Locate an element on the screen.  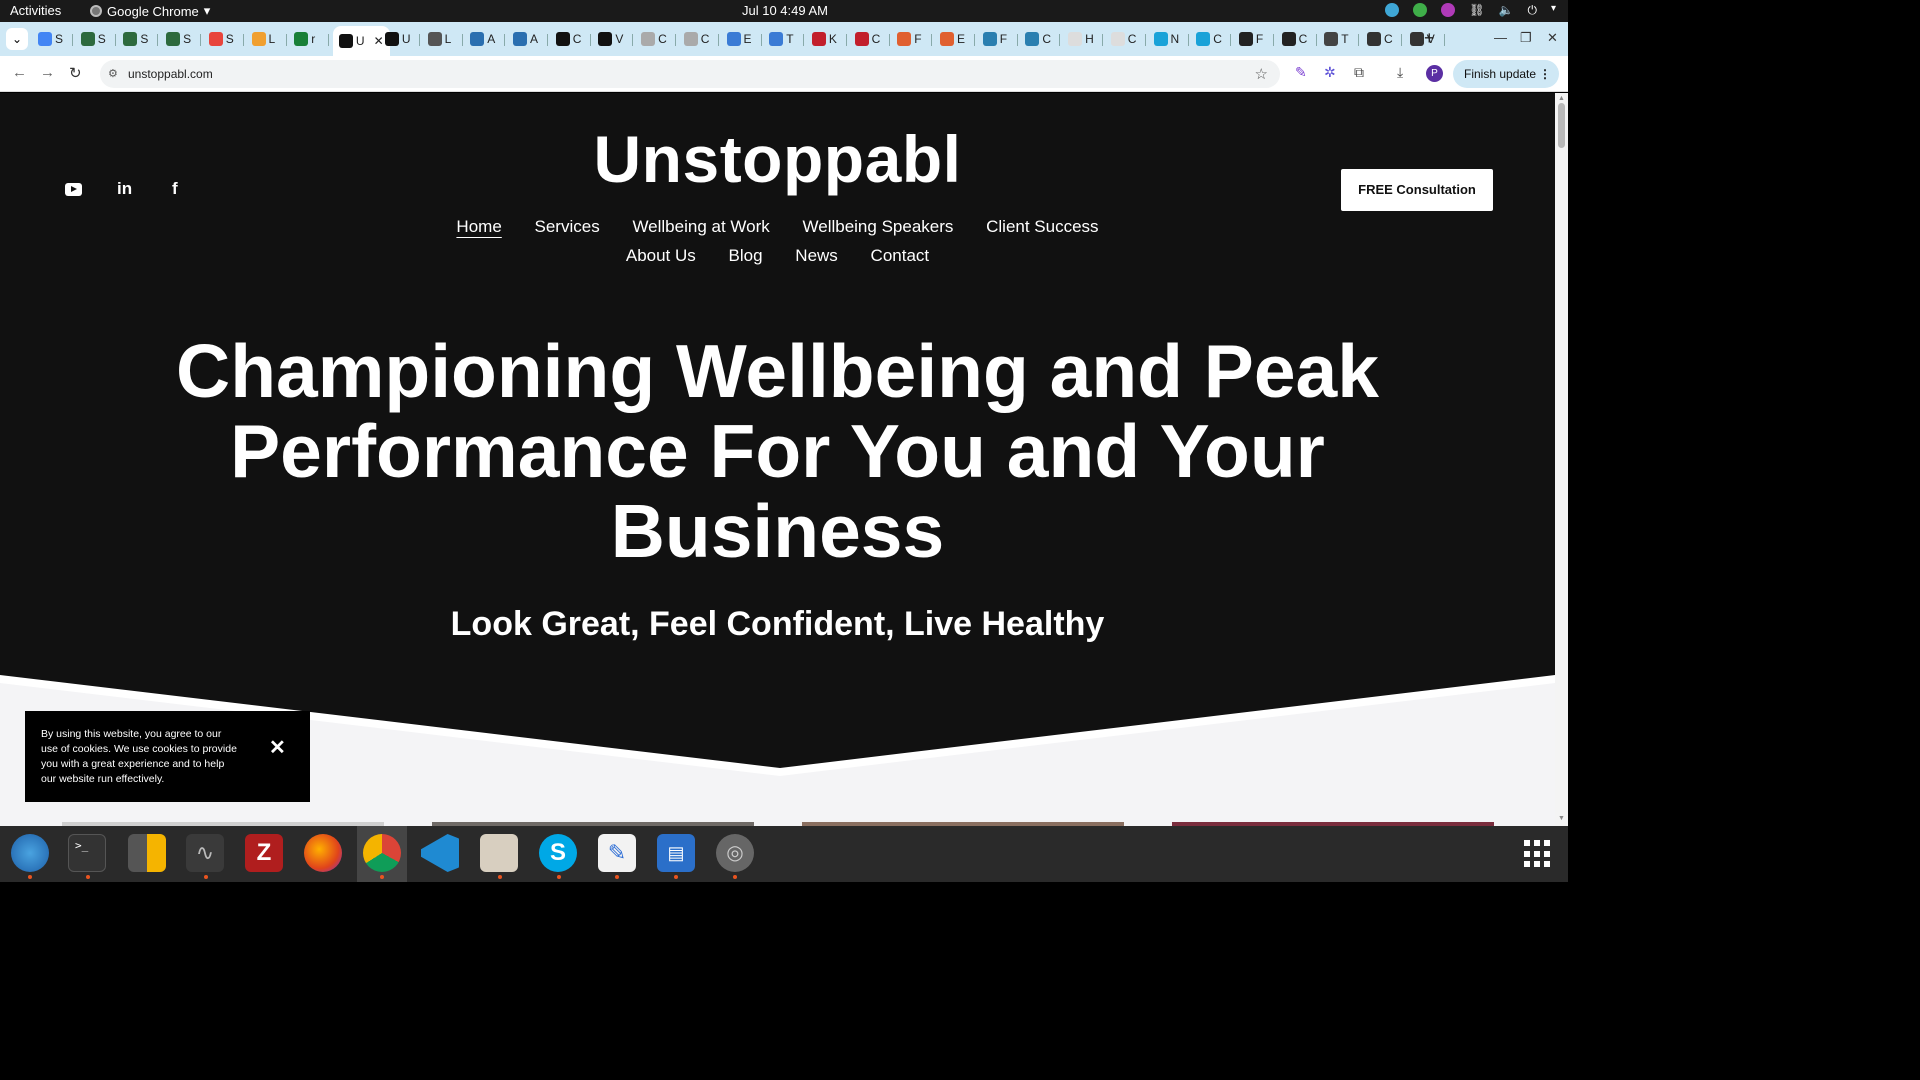
tab: U is located at coordinates (397, 39).